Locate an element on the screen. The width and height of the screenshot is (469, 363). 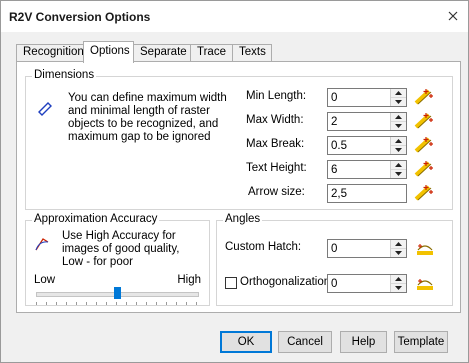
min-length-spinner is located at coordinates (398, 97).